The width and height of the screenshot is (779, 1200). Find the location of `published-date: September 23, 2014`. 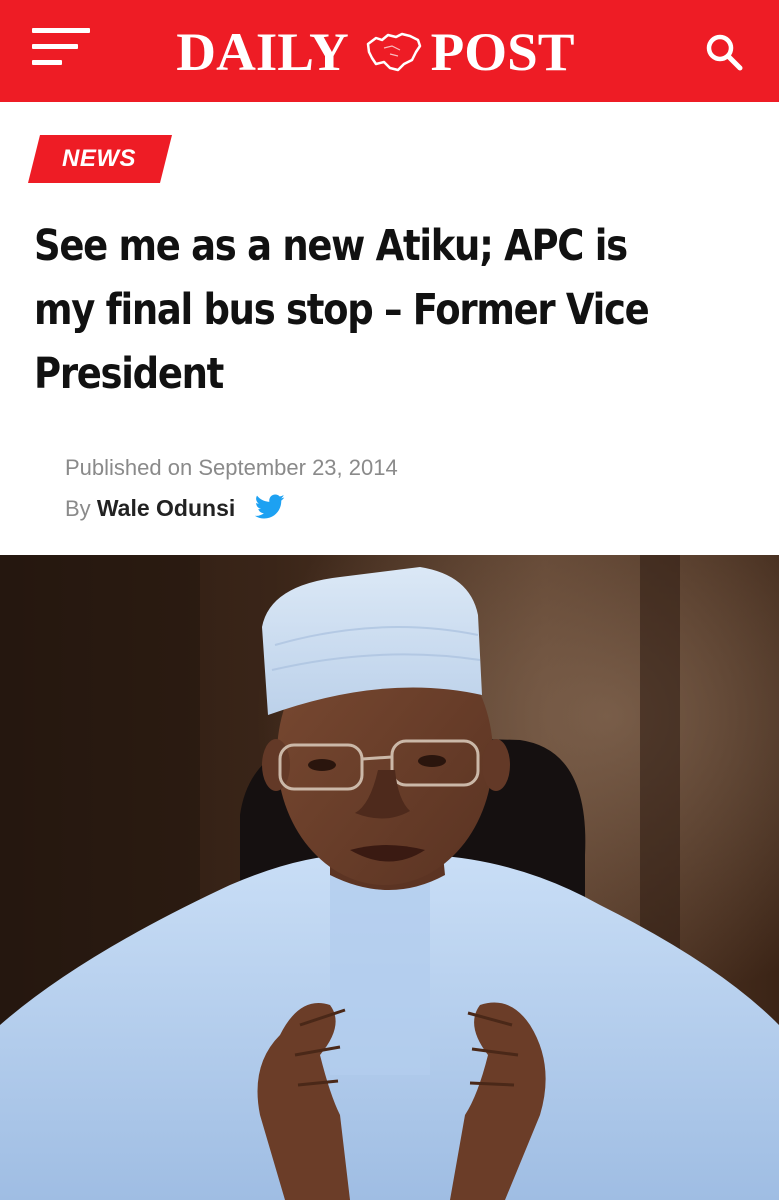

published-date: September 23, 2014 is located at coordinates (298, 467).